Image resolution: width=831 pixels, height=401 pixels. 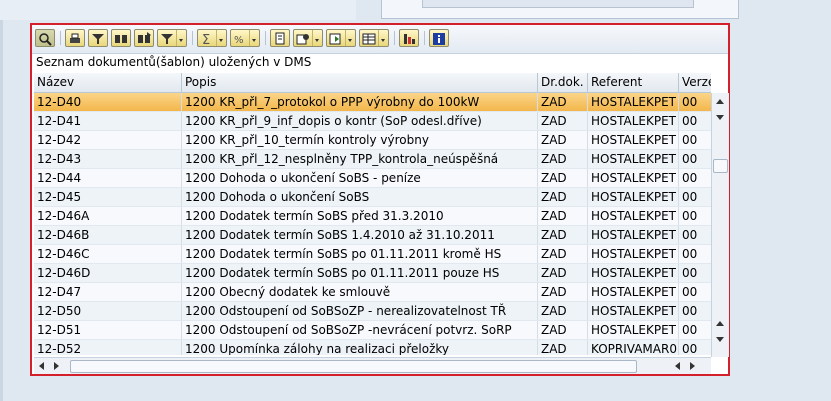 I want to click on cell-nazev: 12-D43, so click(x=108, y=159).